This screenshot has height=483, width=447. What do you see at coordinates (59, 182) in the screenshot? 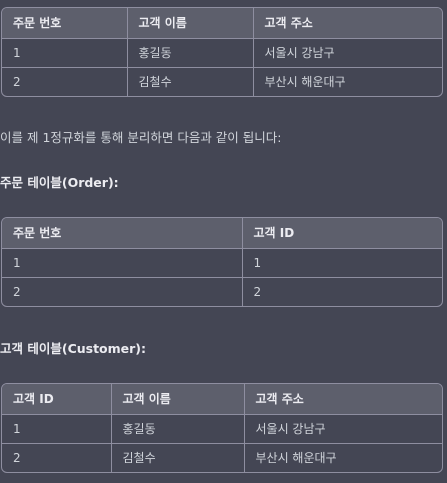
I see `order-table-heading: 주문 테이블(Order):` at bounding box center [59, 182].